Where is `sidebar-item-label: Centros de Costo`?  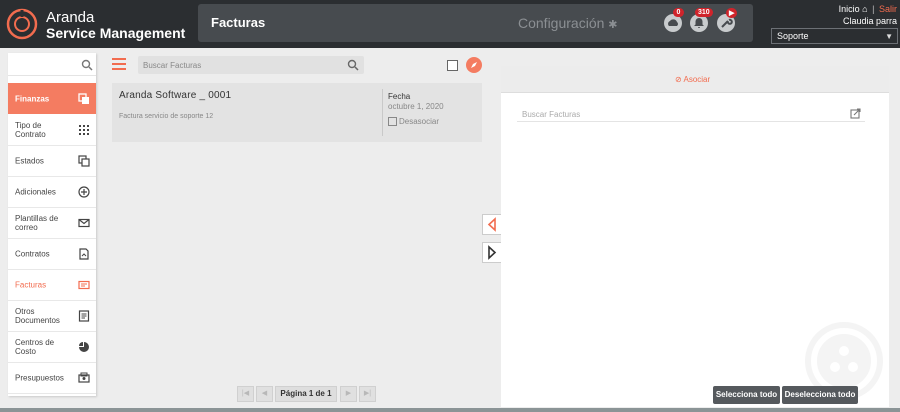
sidebar-item-label: Centros de Costo is located at coordinates (35, 347).